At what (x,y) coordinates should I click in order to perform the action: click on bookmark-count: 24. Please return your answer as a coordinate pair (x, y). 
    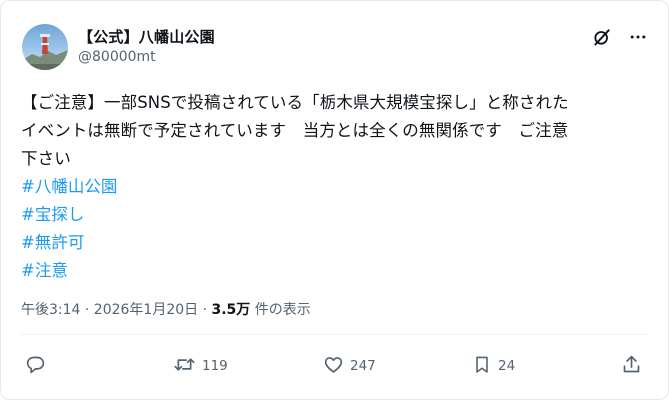
    Looking at the image, I should click on (507, 366).